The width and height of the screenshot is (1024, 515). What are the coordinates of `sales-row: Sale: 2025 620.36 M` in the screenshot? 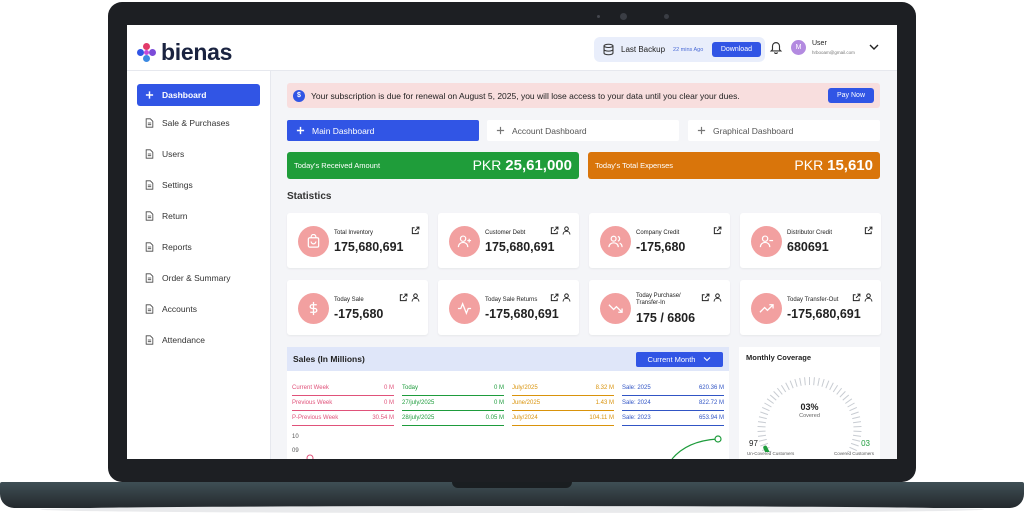 It's located at (673, 388).